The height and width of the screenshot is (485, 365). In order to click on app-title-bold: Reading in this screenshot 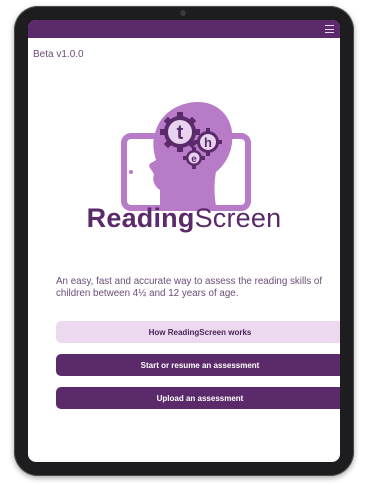, I will do `click(140, 218)`.